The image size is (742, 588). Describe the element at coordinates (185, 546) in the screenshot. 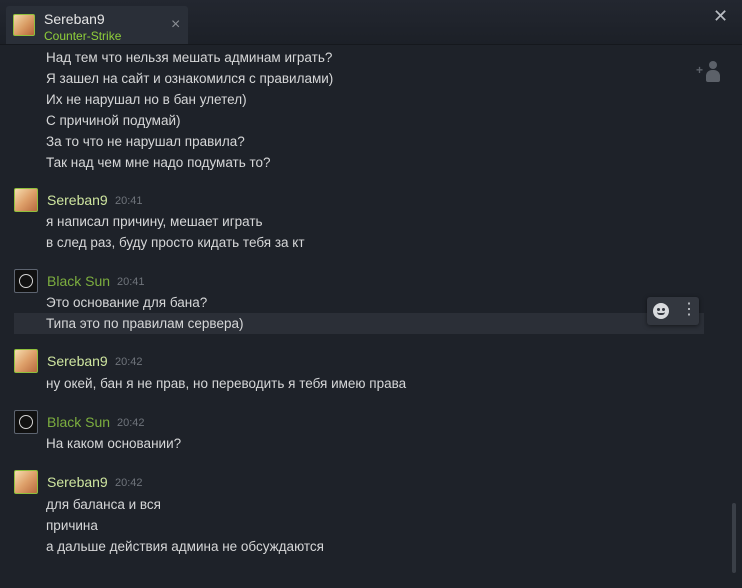

I see `message-line: а дальше действия админа не обсуждаются` at that location.